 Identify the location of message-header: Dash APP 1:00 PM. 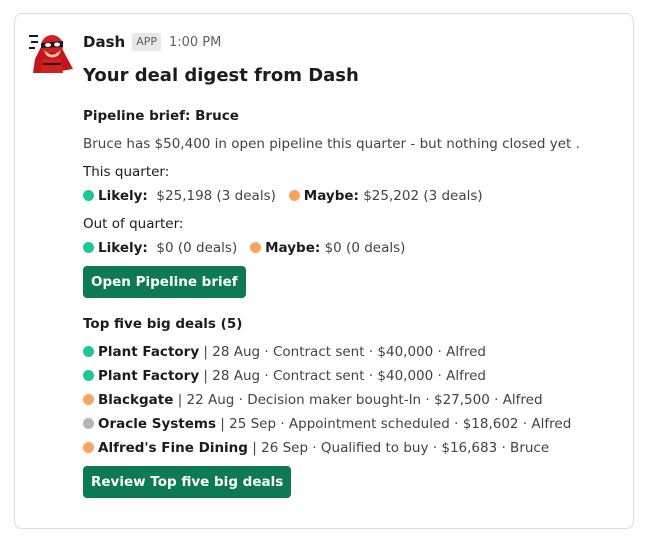
(353, 42).